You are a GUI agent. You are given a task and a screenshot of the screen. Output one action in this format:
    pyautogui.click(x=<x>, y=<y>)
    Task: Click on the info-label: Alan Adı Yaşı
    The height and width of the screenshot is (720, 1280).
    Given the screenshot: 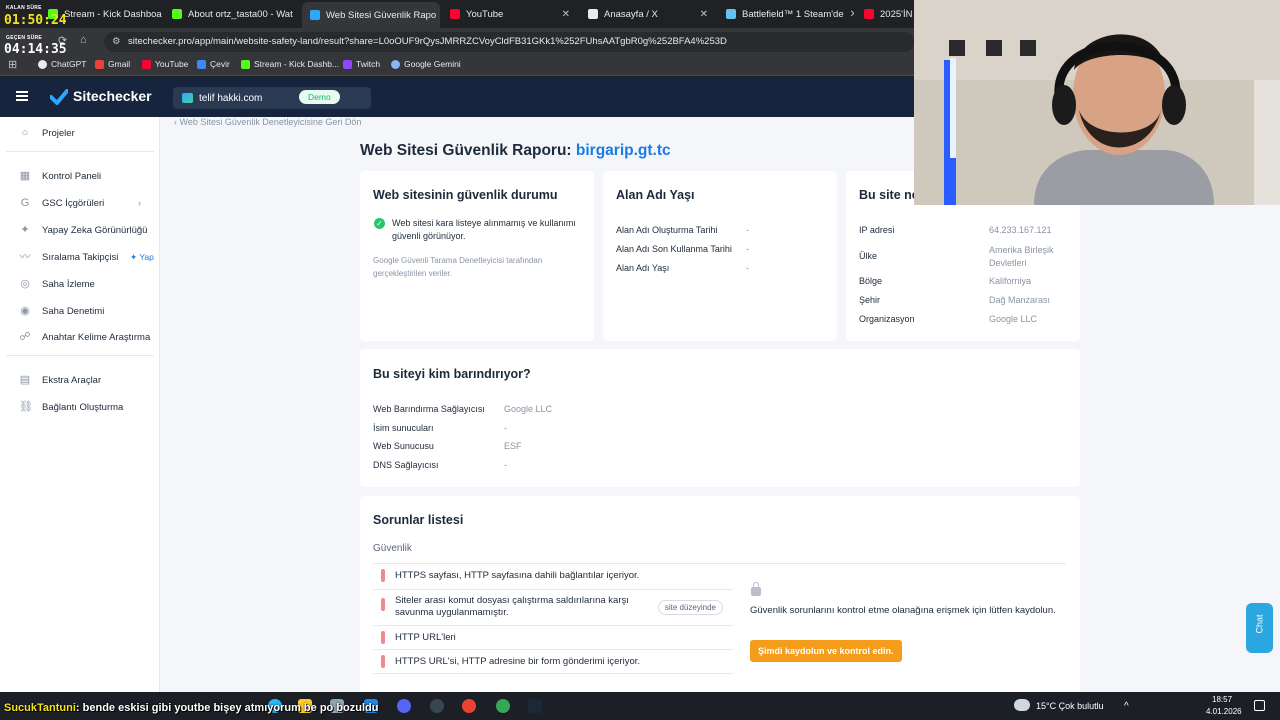 What is the action you would take?
    pyautogui.click(x=643, y=268)
    